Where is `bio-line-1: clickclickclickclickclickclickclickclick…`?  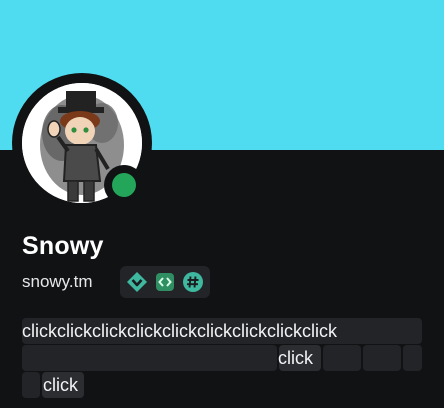
bio-line-1: clickclickclickclickclickclickclickclick… is located at coordinates (179, 331).